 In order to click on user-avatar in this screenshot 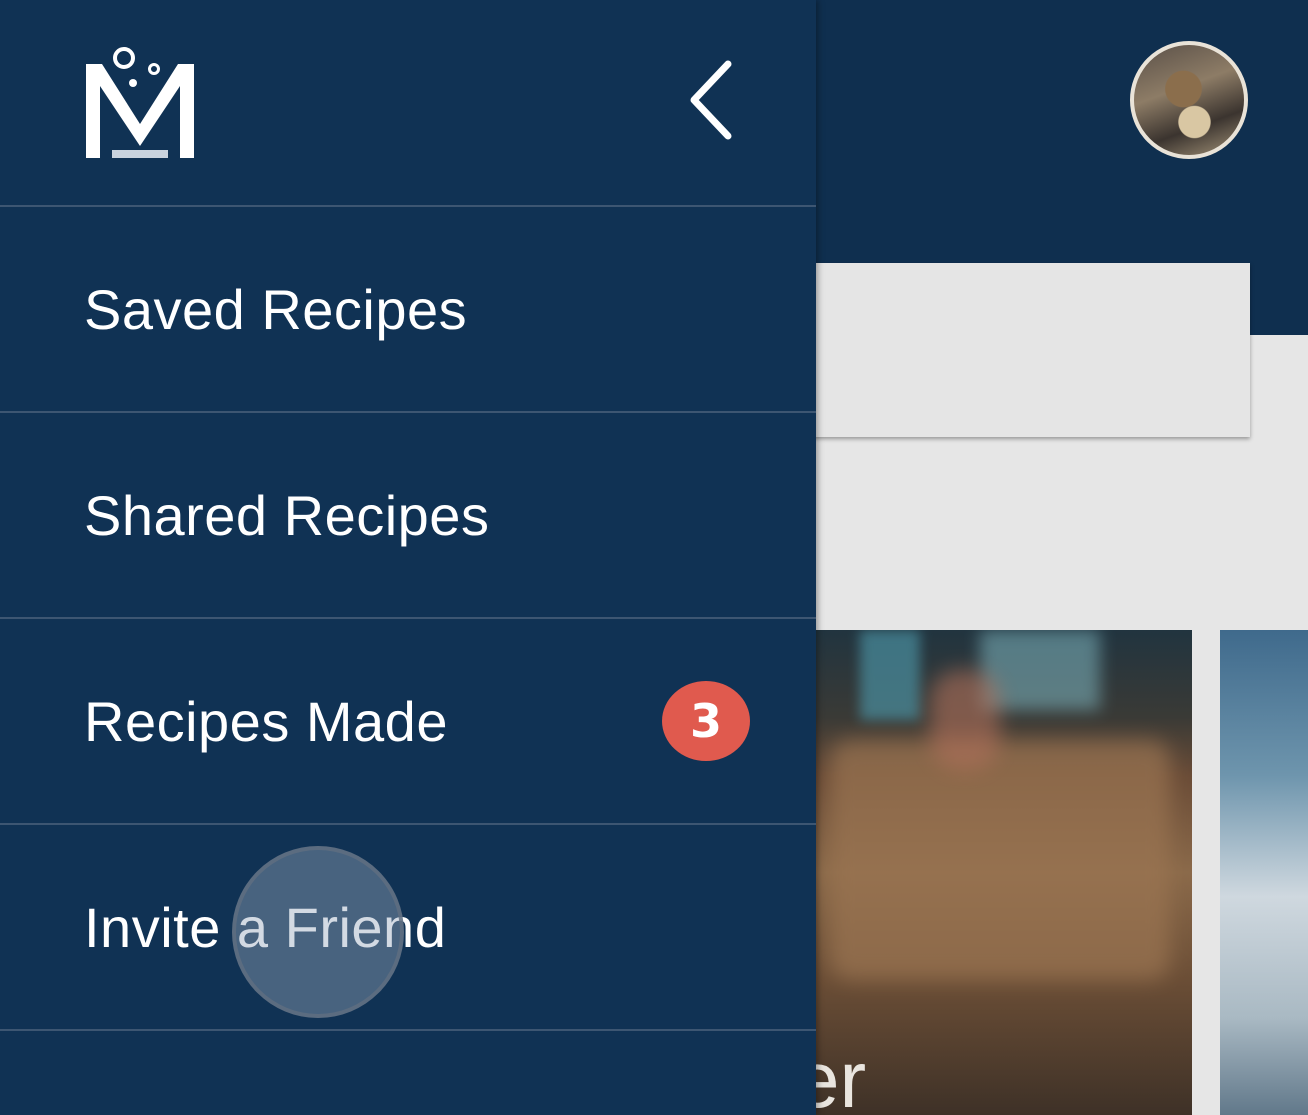, I will do `click(1189, 100)`.